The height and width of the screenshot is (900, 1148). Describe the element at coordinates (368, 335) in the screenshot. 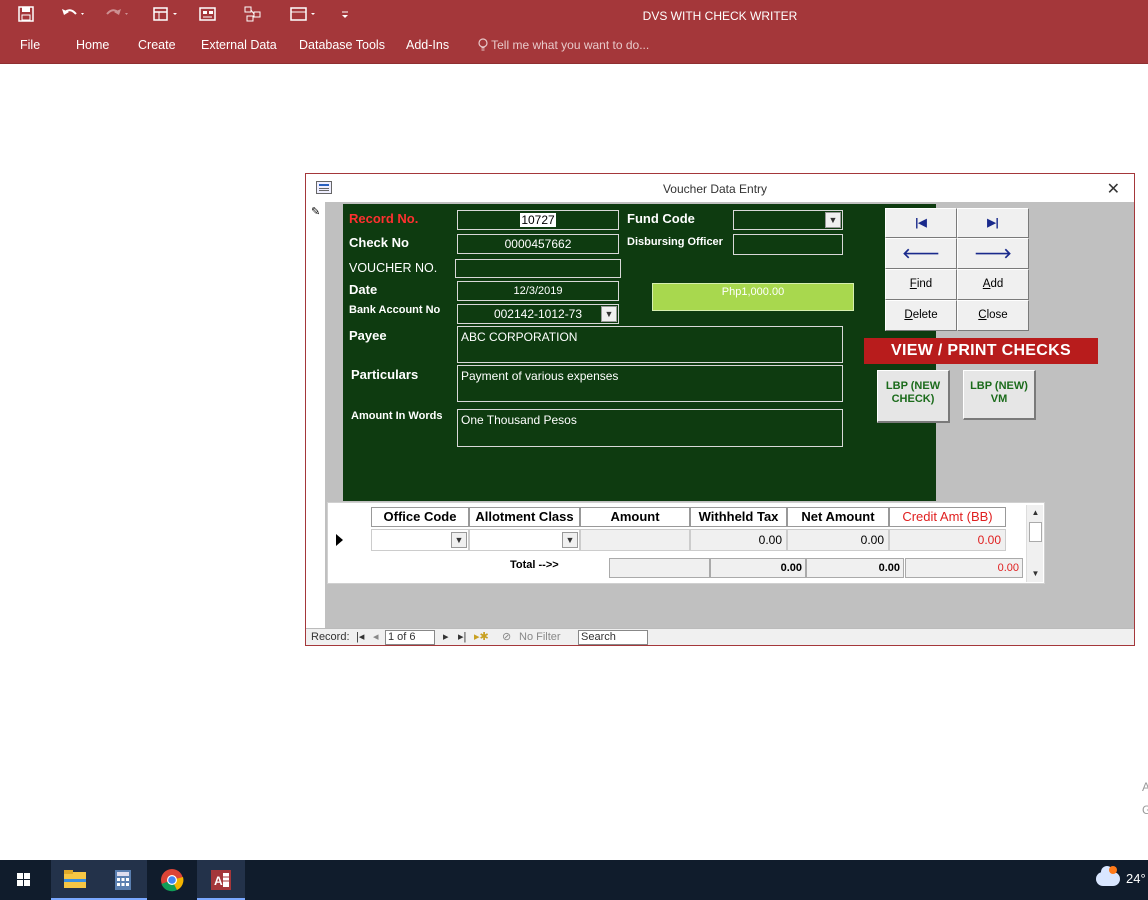

I see `payee-label: Payee` at that location.